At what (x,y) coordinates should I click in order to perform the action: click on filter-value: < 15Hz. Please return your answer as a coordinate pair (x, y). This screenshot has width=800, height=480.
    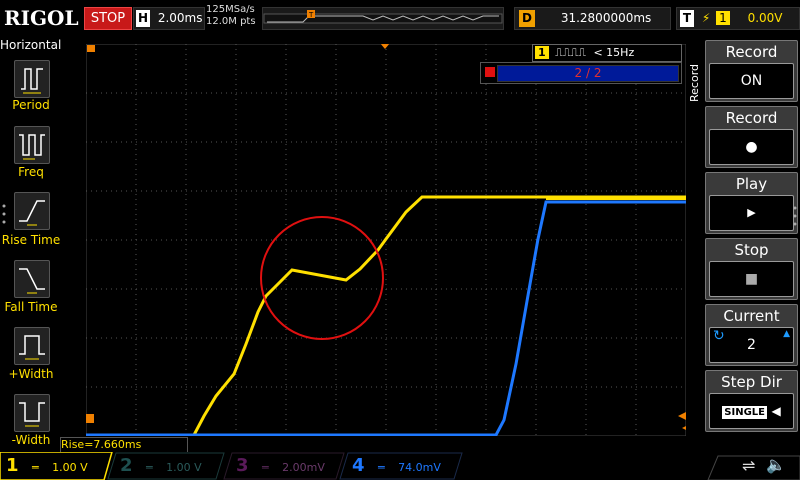
    Looking at the image, I should click on (614, 52).